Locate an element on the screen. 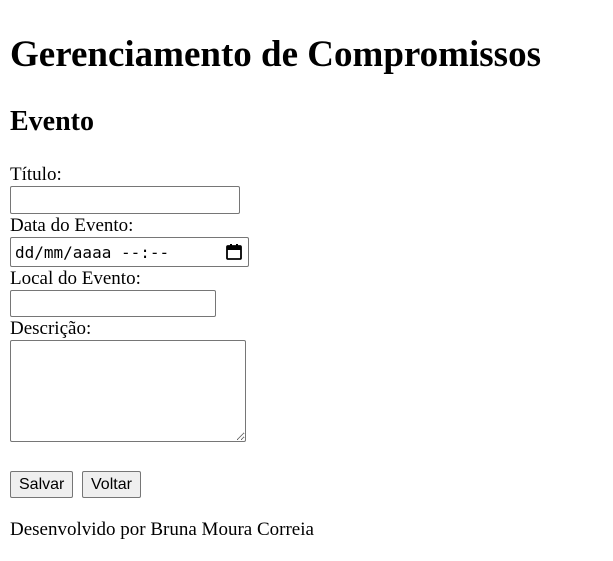  data-evento-value: dd/mm/aaaa --:-- is located at coordinates (92, 252).